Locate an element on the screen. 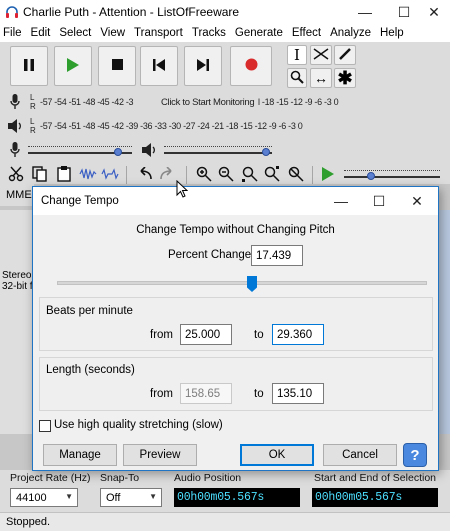 This screenshot has height=531, width=450. record-icon is located at coordinates (251, 66).